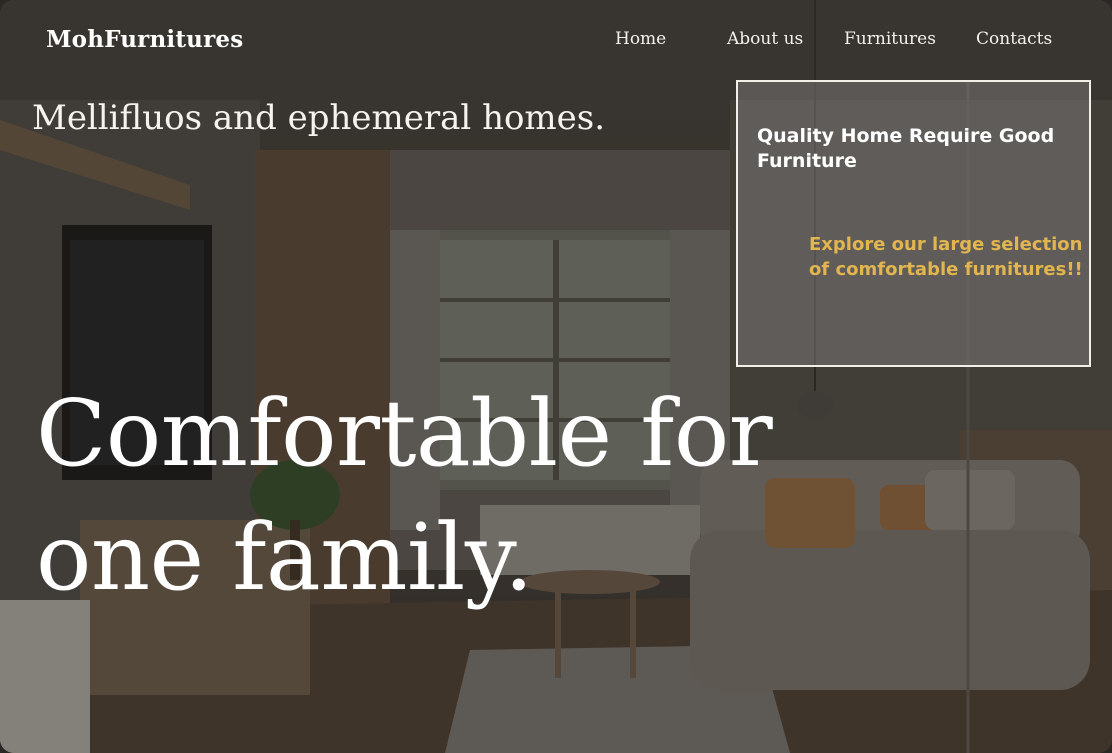 Image resolution: width=1112 pixels, height=753 pixels. What do you see at coordinates (765, 39) in the screenshot?
I see `nav-link-about-us: About us` at bounding box center [765, 39].